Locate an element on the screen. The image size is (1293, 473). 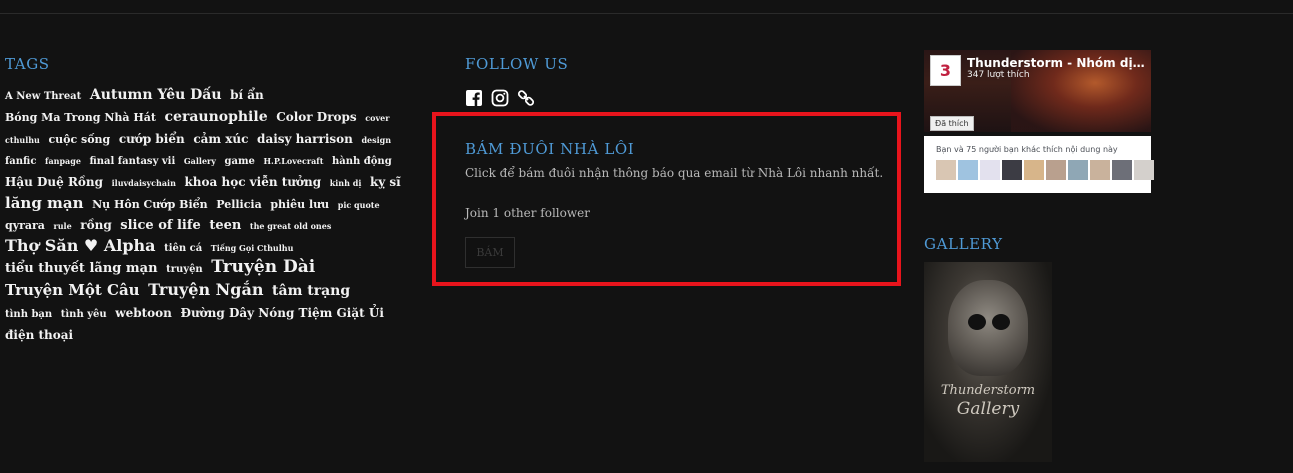
tag-link: cover is located at coordinates (377, 118).